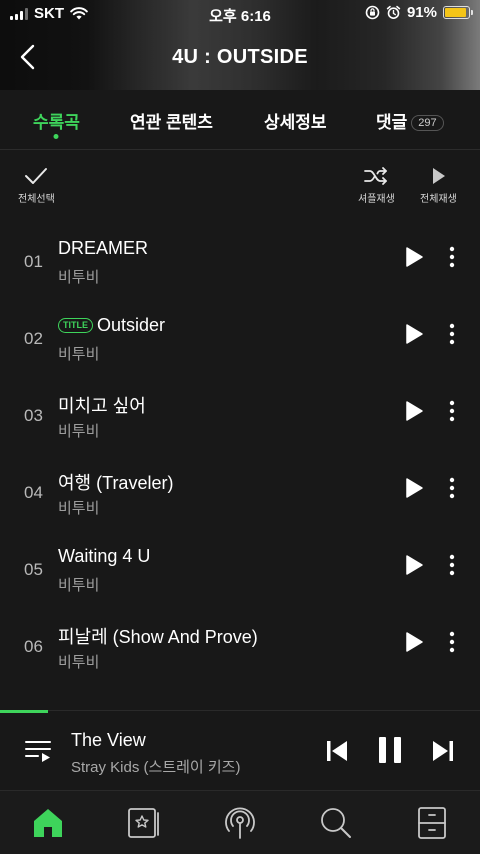  Describe the element at coordinates (376, 199) in the screenshot. I see `shuffle-play-label: 셔플재생` at that location.